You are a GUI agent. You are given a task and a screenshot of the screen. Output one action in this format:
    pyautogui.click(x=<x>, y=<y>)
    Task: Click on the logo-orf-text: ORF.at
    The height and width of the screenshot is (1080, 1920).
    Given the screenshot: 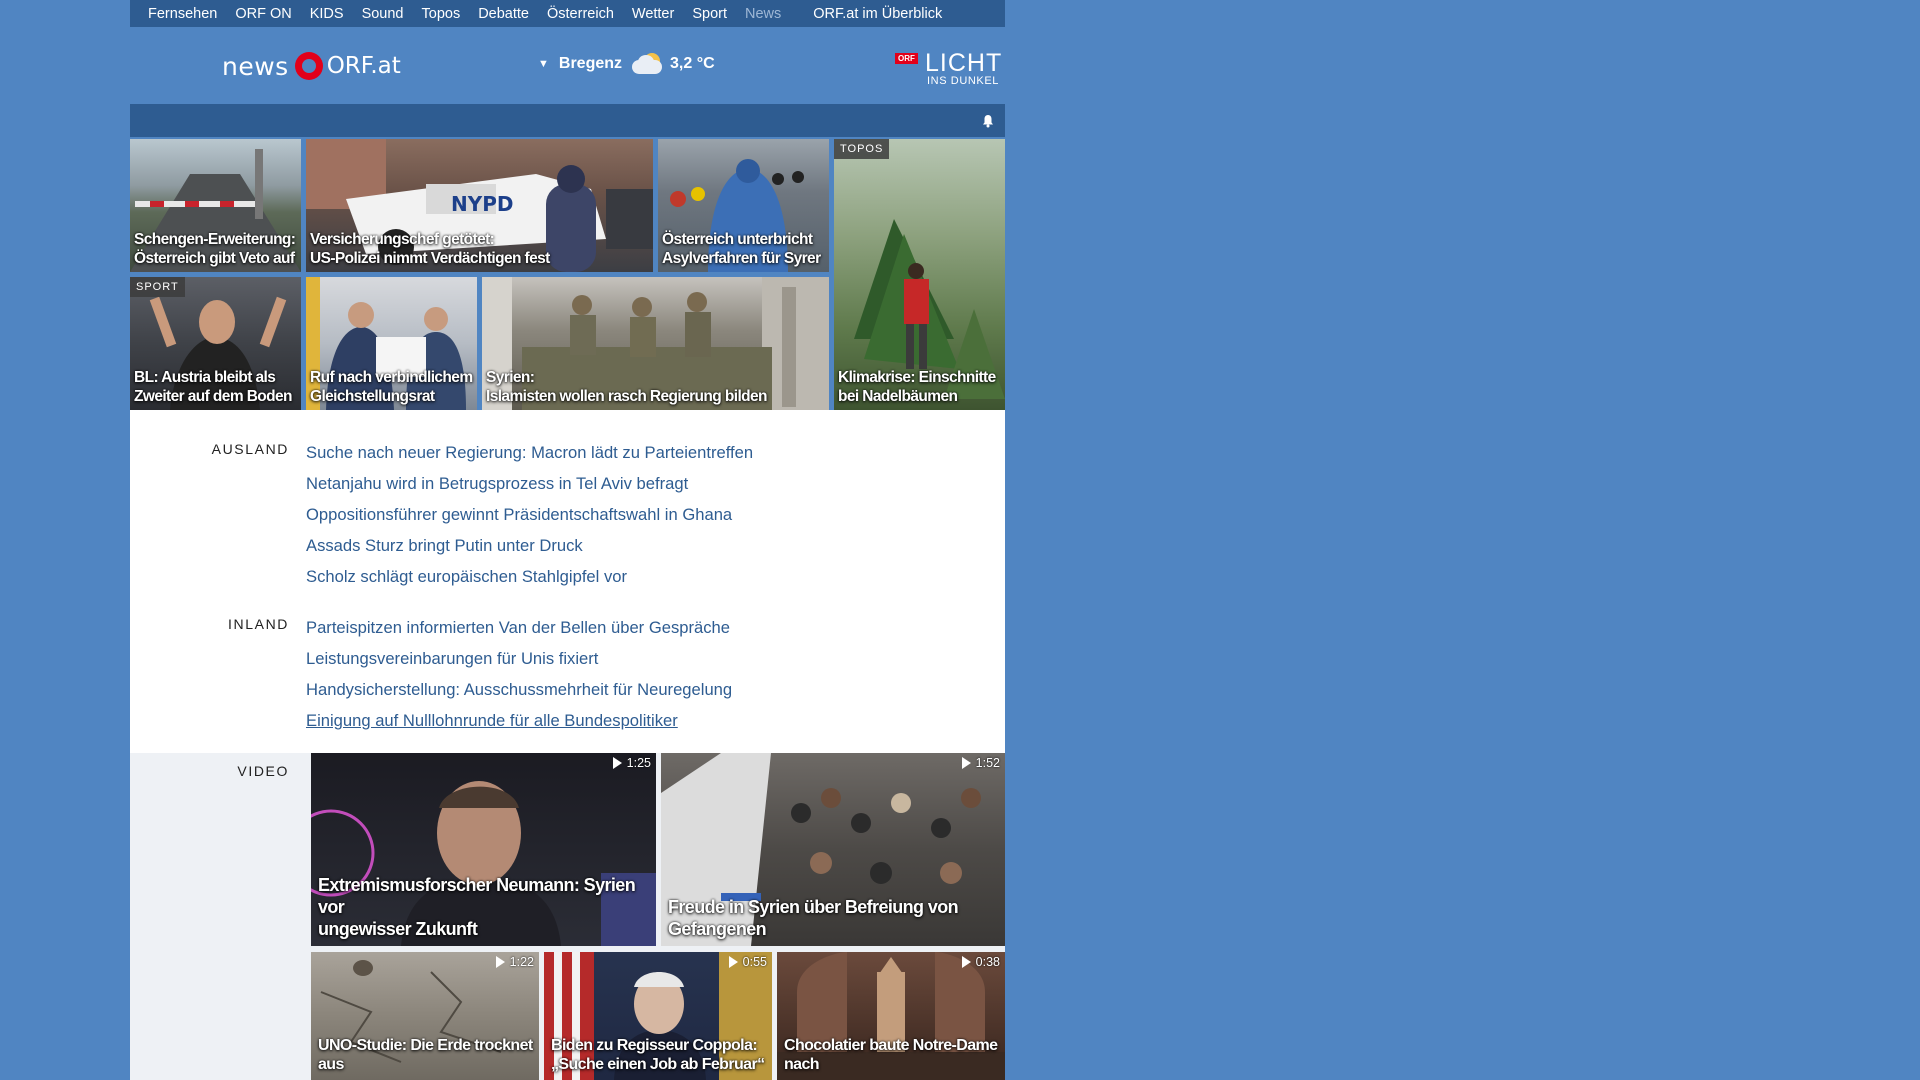 What is the action you would take?
    pyautogui.click(x=363, y=66)
    